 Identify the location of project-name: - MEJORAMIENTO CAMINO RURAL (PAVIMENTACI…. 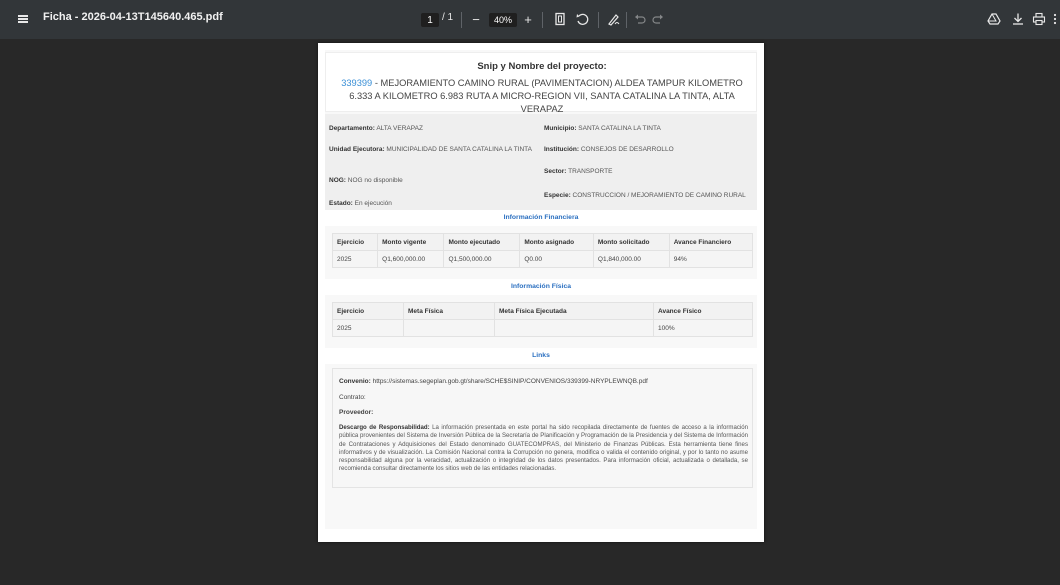
(546, 96).